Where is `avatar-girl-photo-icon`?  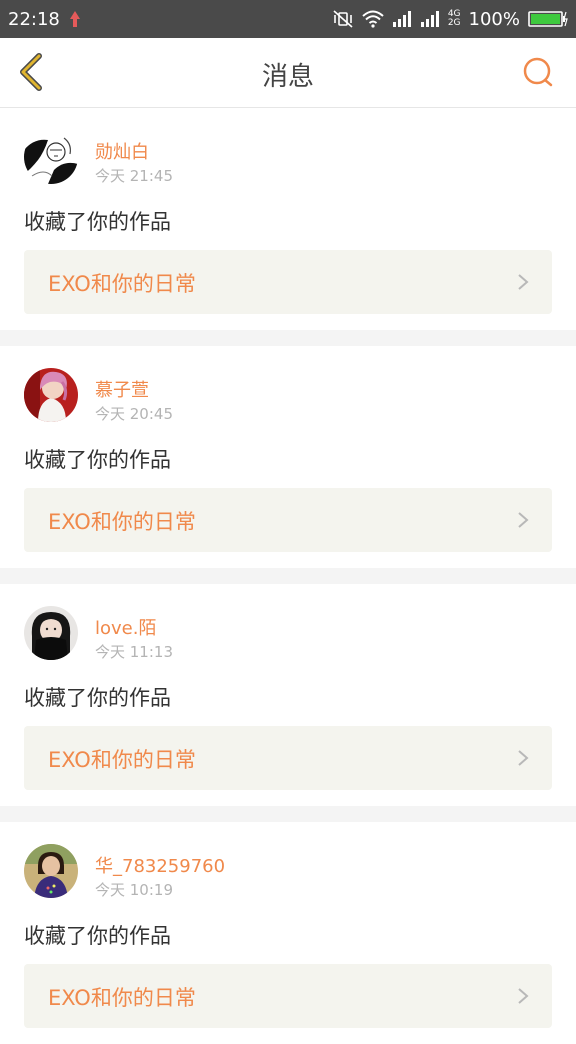
avatar-girl-photo-icon is located at coordinates (51, 871).